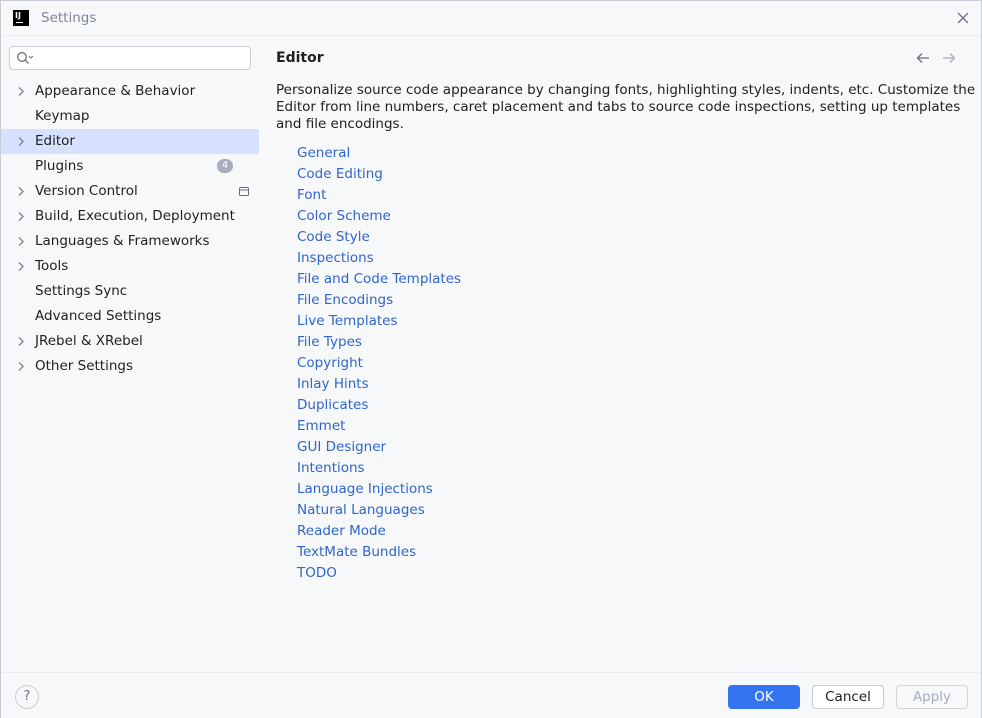  I want to click on sidebar-item-build-execution-deployment: Build, Execution, Deployment, so click(130, 216).